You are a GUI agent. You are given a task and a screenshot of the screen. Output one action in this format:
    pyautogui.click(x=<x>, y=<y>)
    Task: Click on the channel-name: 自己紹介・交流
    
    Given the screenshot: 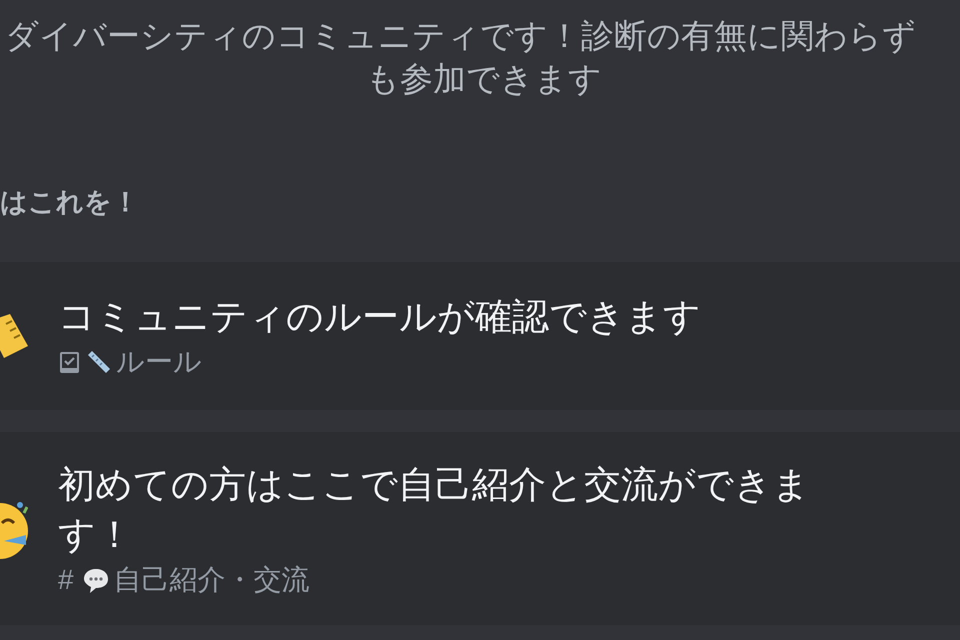 What is the action you would take?
    pyautogui.click(x=212, y=580)
    